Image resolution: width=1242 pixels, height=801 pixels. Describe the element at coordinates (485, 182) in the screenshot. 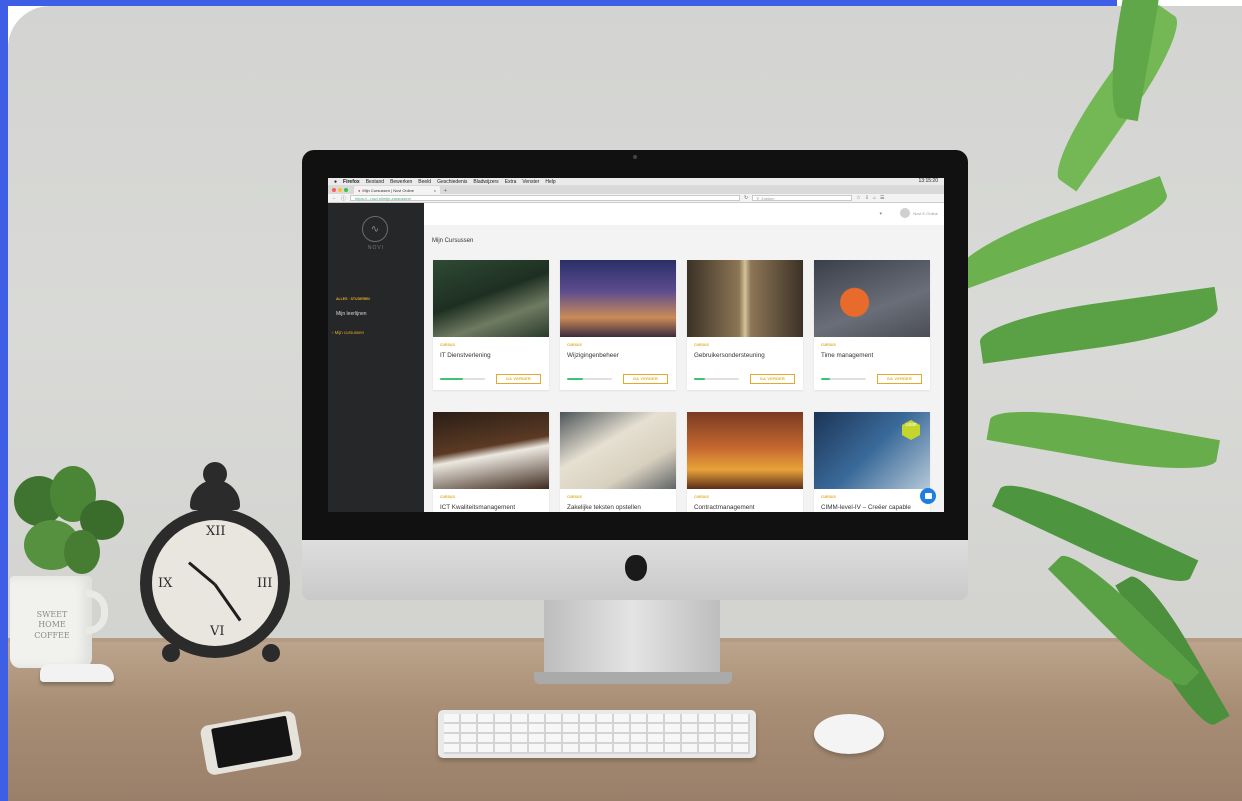

I see `menu-bladwijzers: Bladwijzers` at that location.